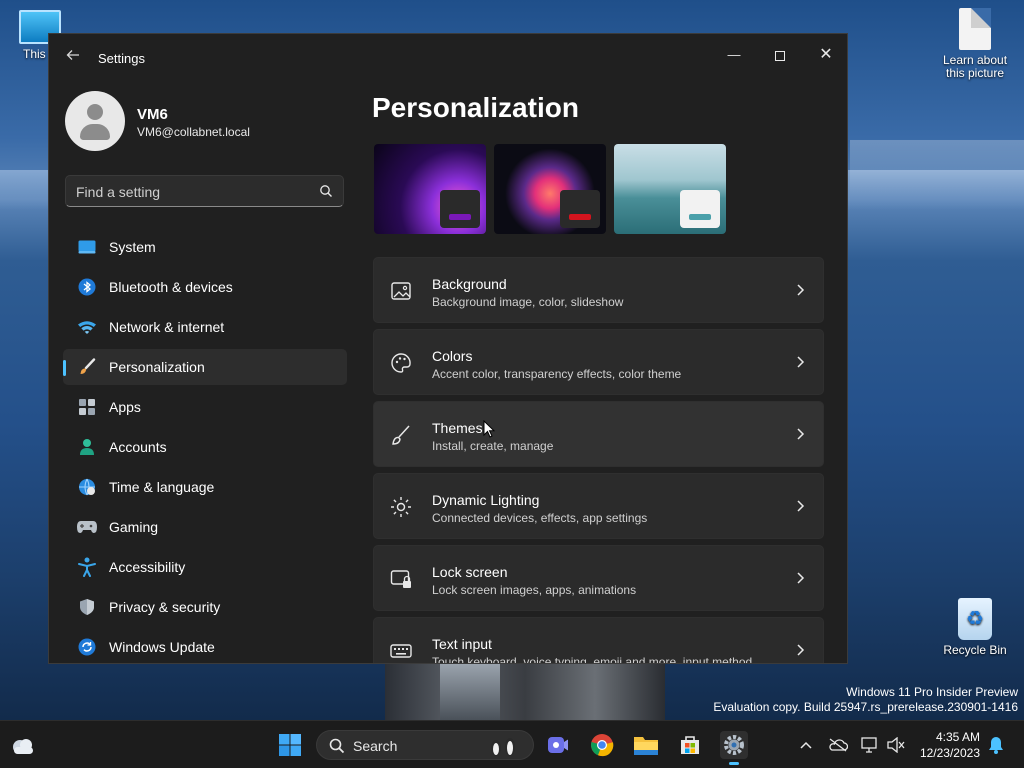 The width and height of the screenshot is (1024, 768). What do you see at coordinates (528, 302) in the screenshot?
I see `card-subtitle: Background image, color, slideshow` at bounding box center [528, 302].